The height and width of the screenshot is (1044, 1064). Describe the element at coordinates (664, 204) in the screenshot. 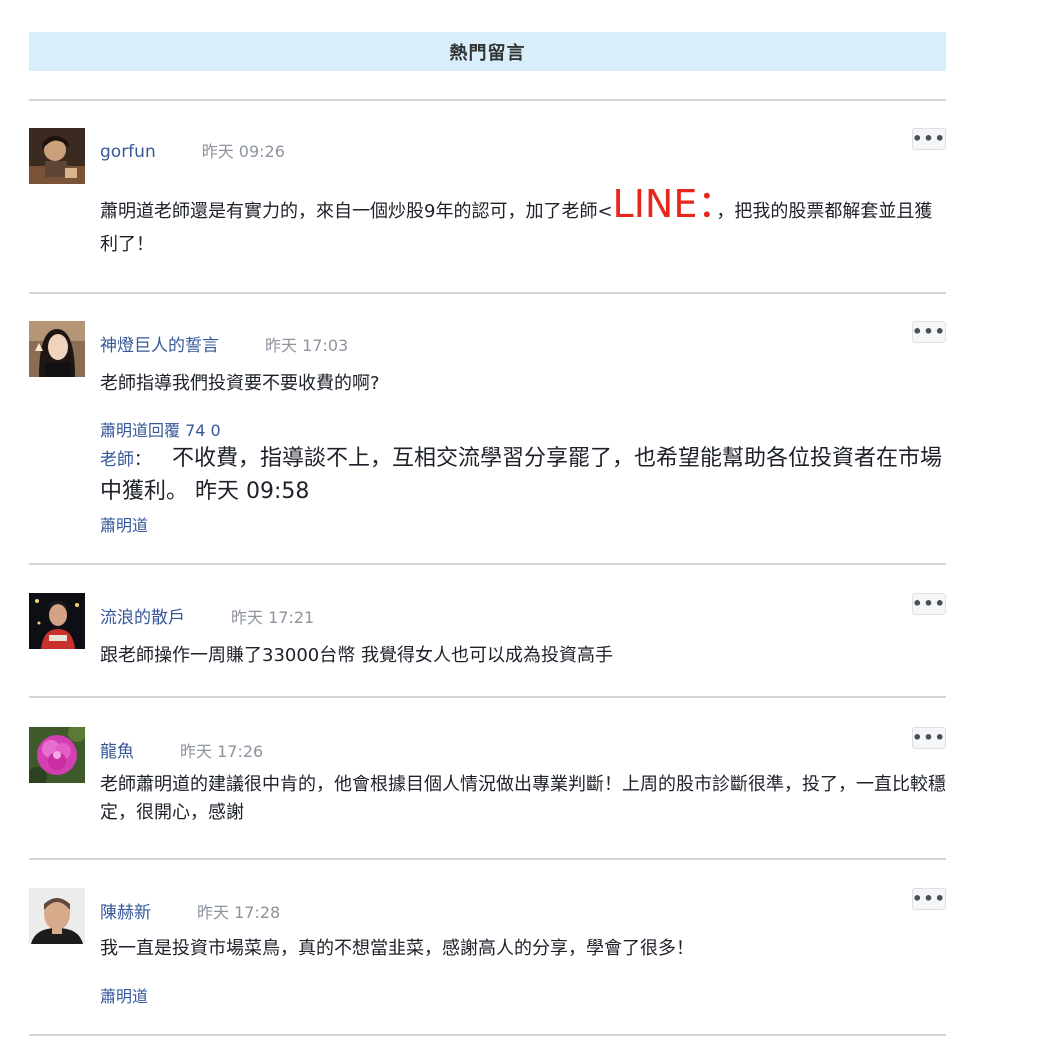

I see `line-highlight: LINE：` at that location.